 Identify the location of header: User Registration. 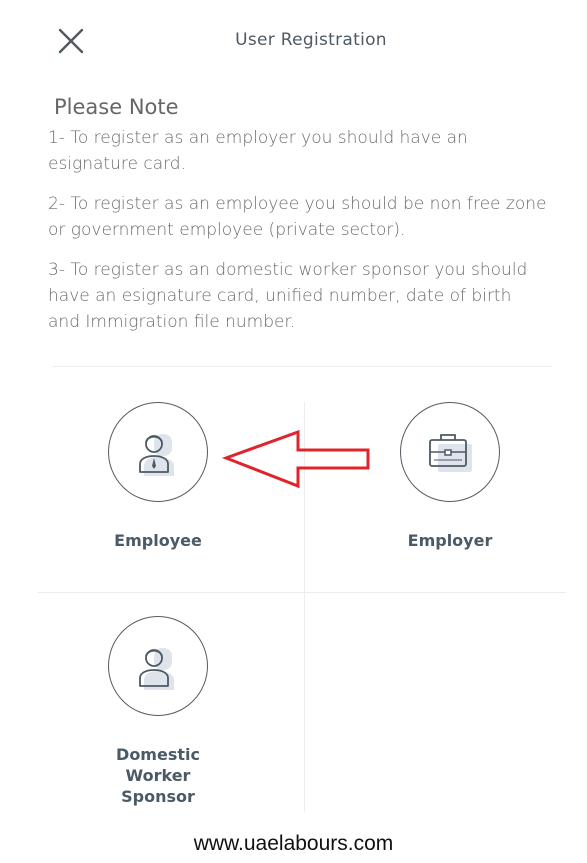
(293, 40).